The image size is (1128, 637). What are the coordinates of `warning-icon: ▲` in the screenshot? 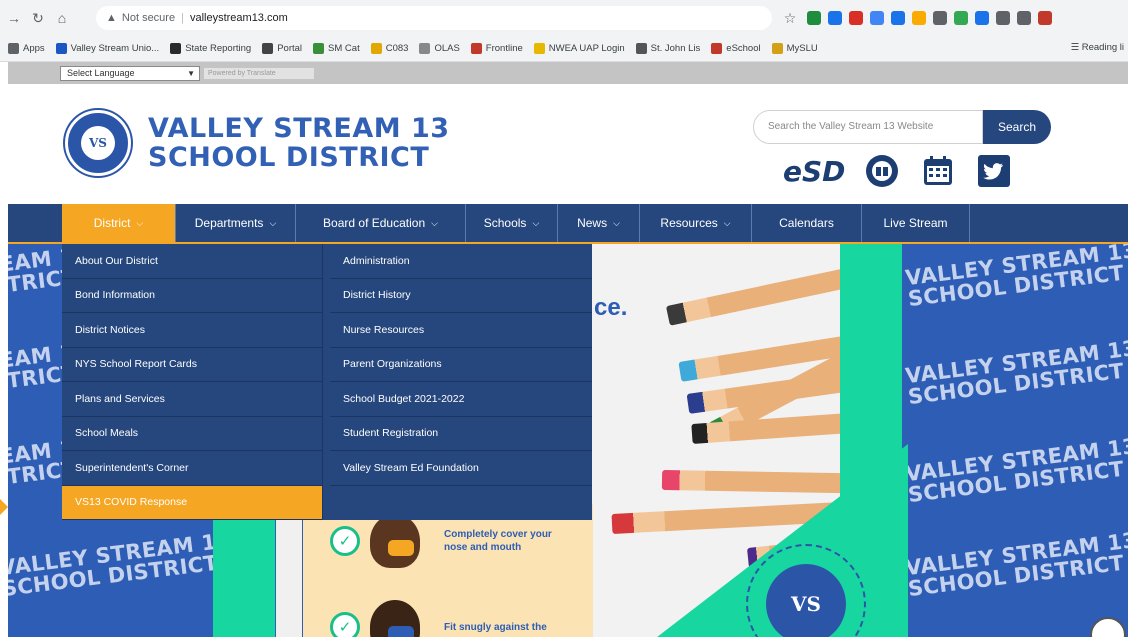 It's located at (111, 18).